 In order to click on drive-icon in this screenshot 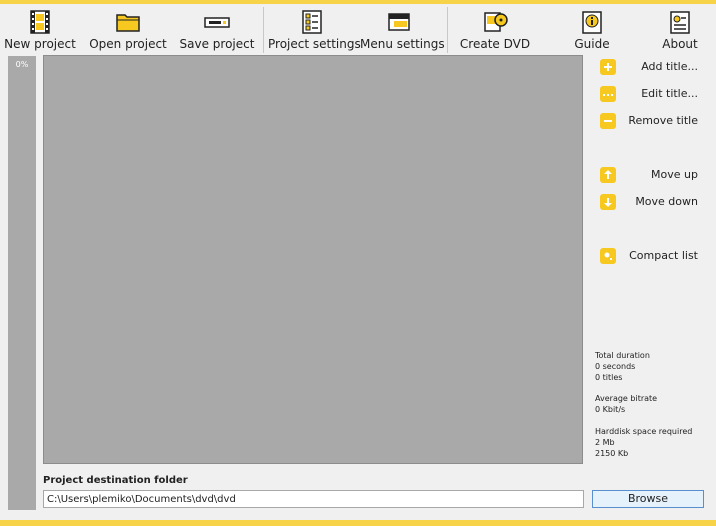, I will do `click(217, 22)`.